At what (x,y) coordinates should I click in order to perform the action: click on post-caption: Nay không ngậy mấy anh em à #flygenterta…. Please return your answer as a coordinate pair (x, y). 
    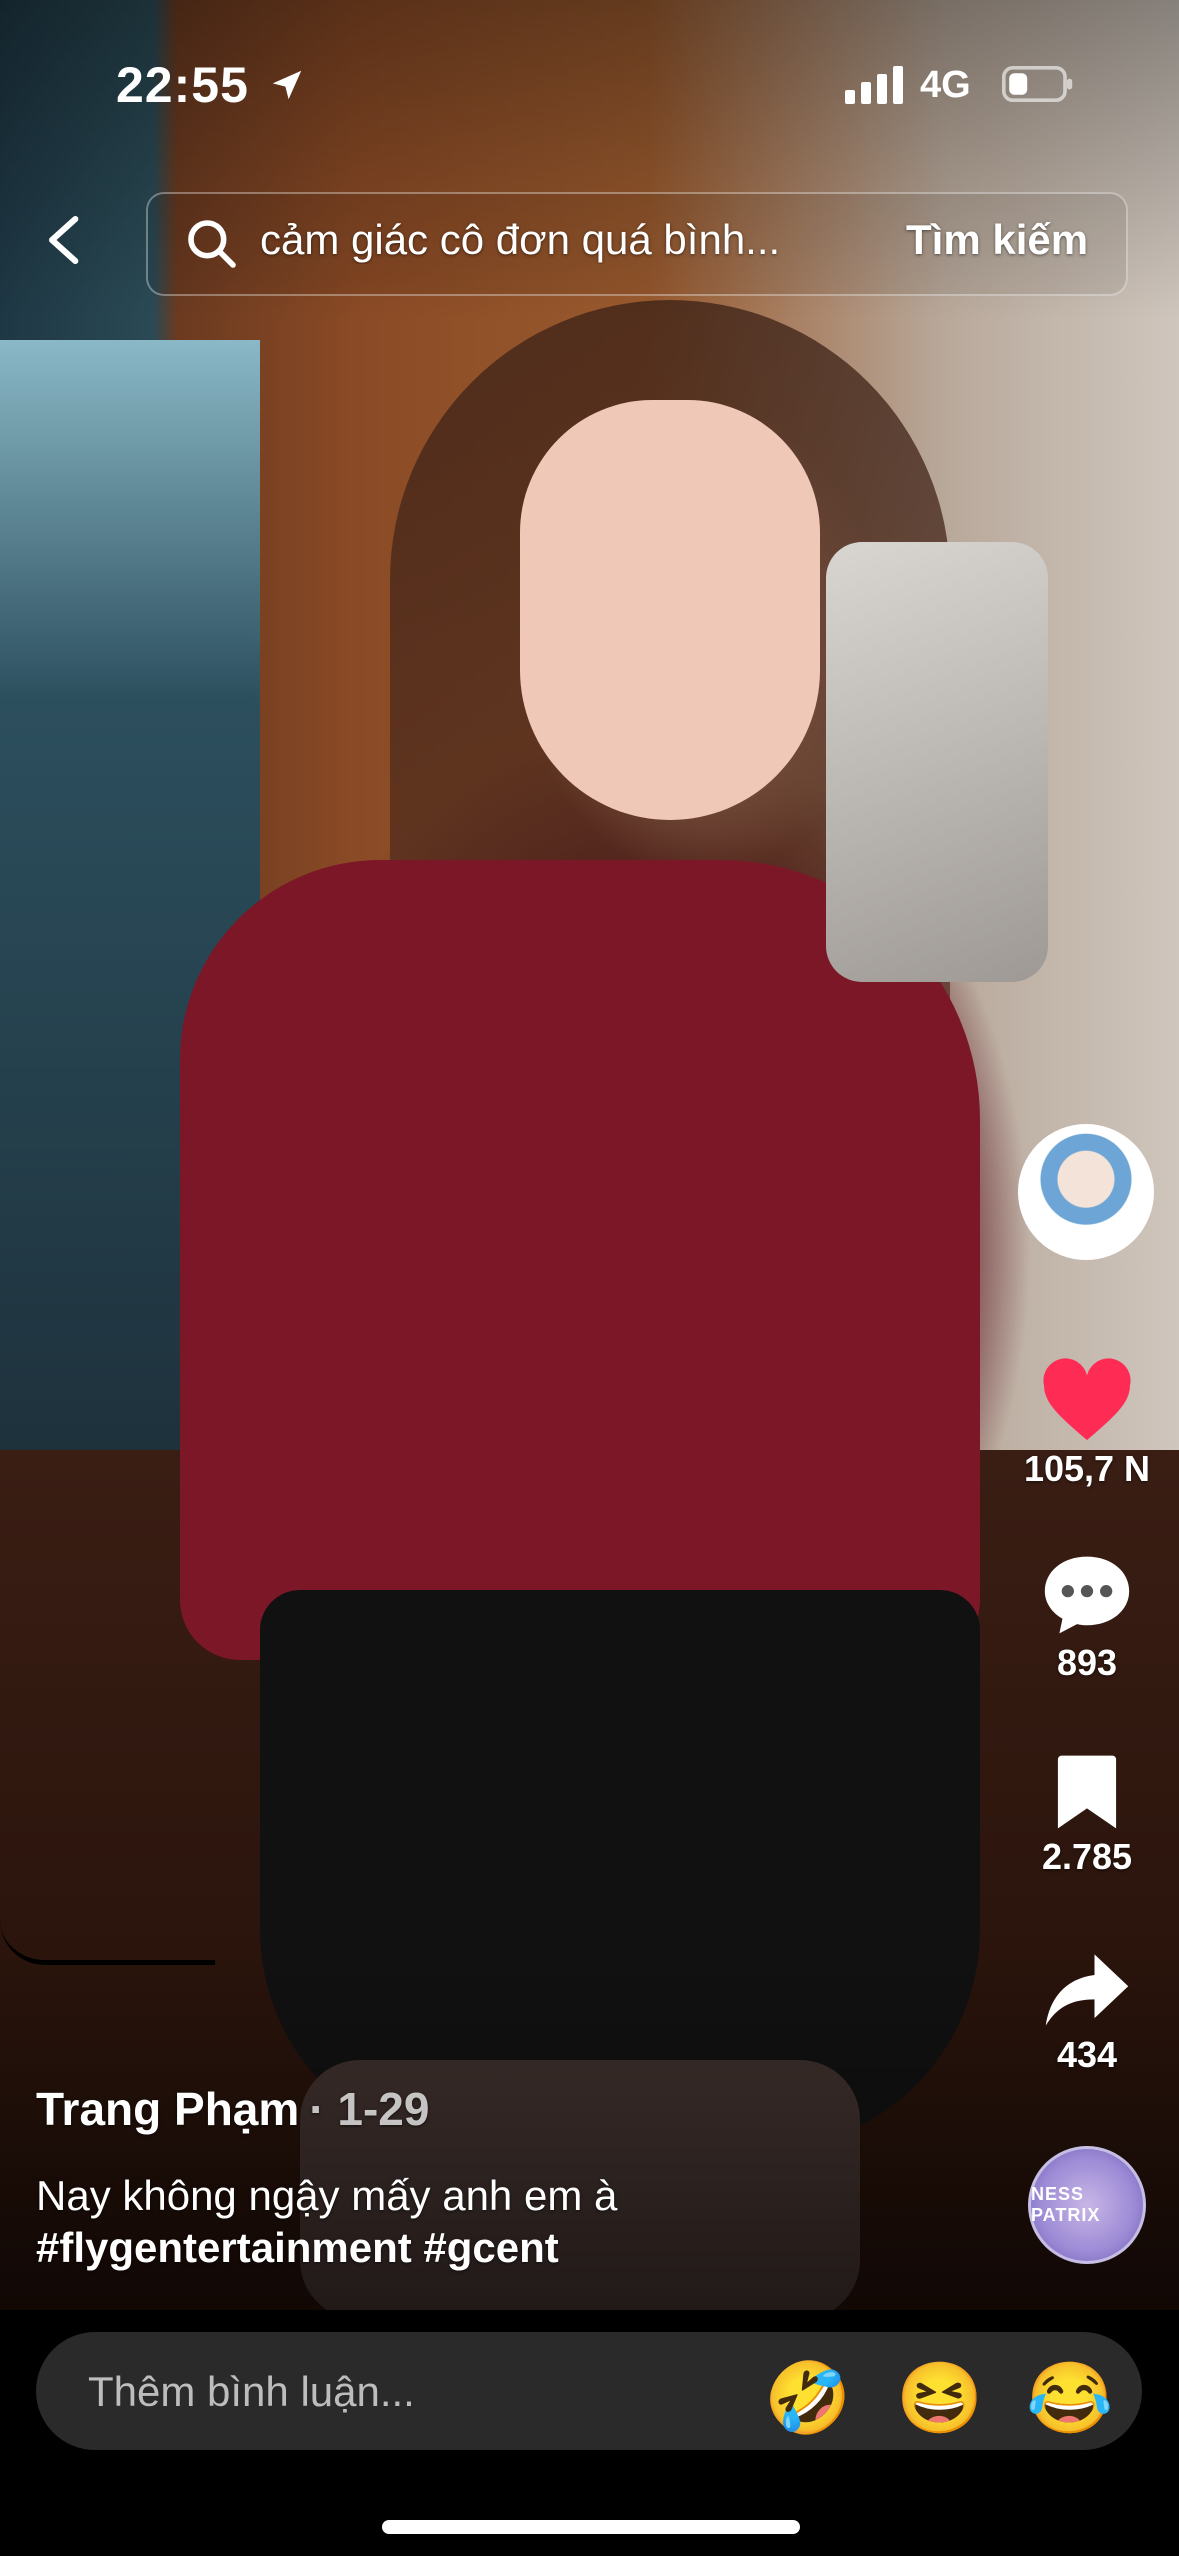
    Looking at the image, I should click on (326, 2222).